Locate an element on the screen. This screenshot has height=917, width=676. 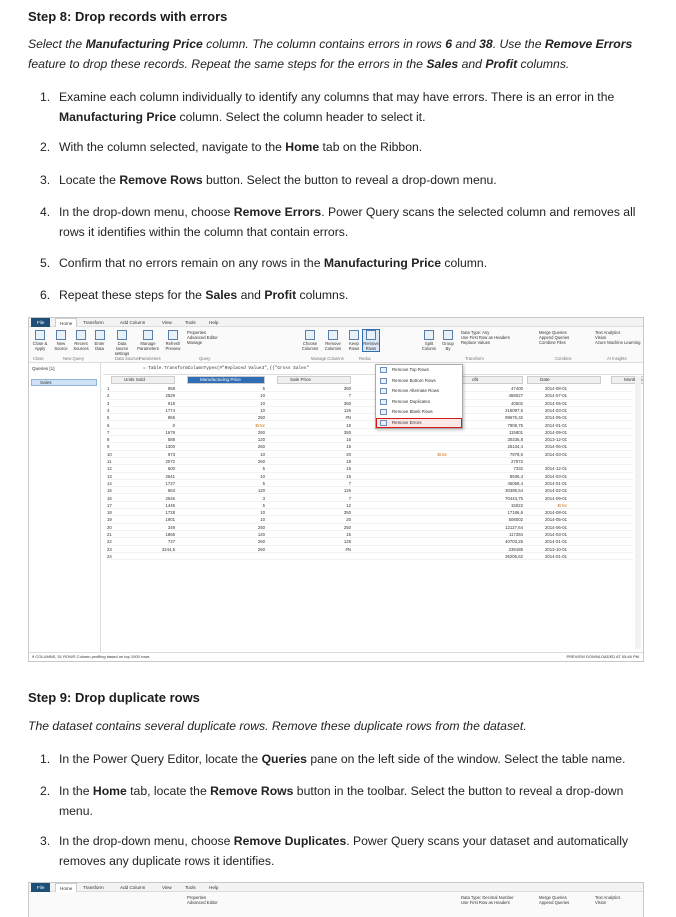
table-icon is located at coordinates (99, 335).